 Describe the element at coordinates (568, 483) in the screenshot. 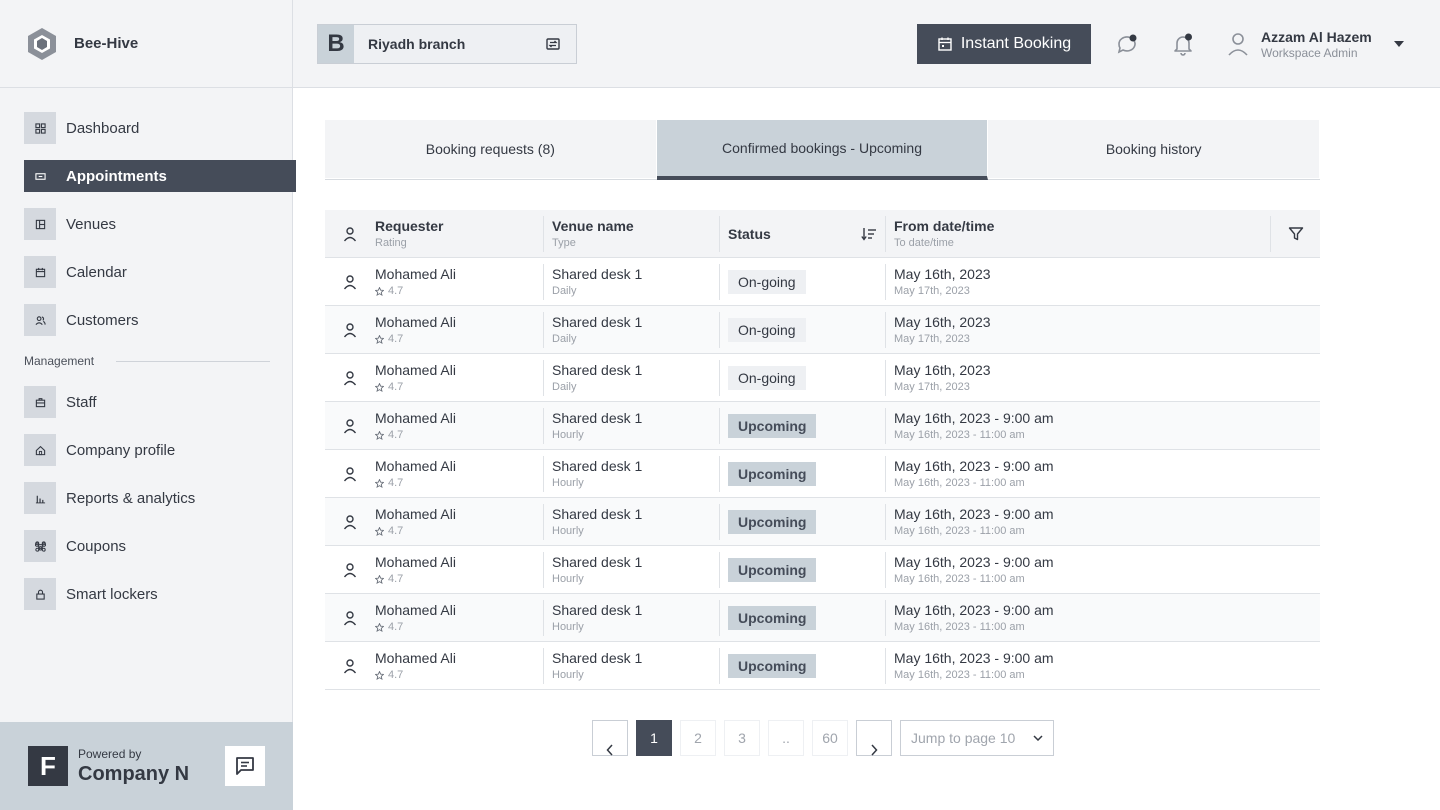

I see `venue-type: Hourly` at that location.